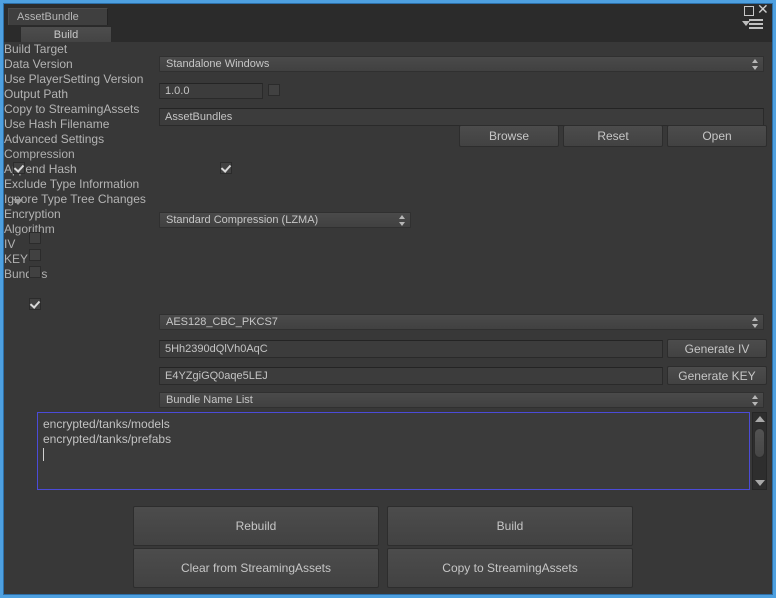  I want to click on bundle-name-line: encrypted/tanks/models, so click(106, 424).